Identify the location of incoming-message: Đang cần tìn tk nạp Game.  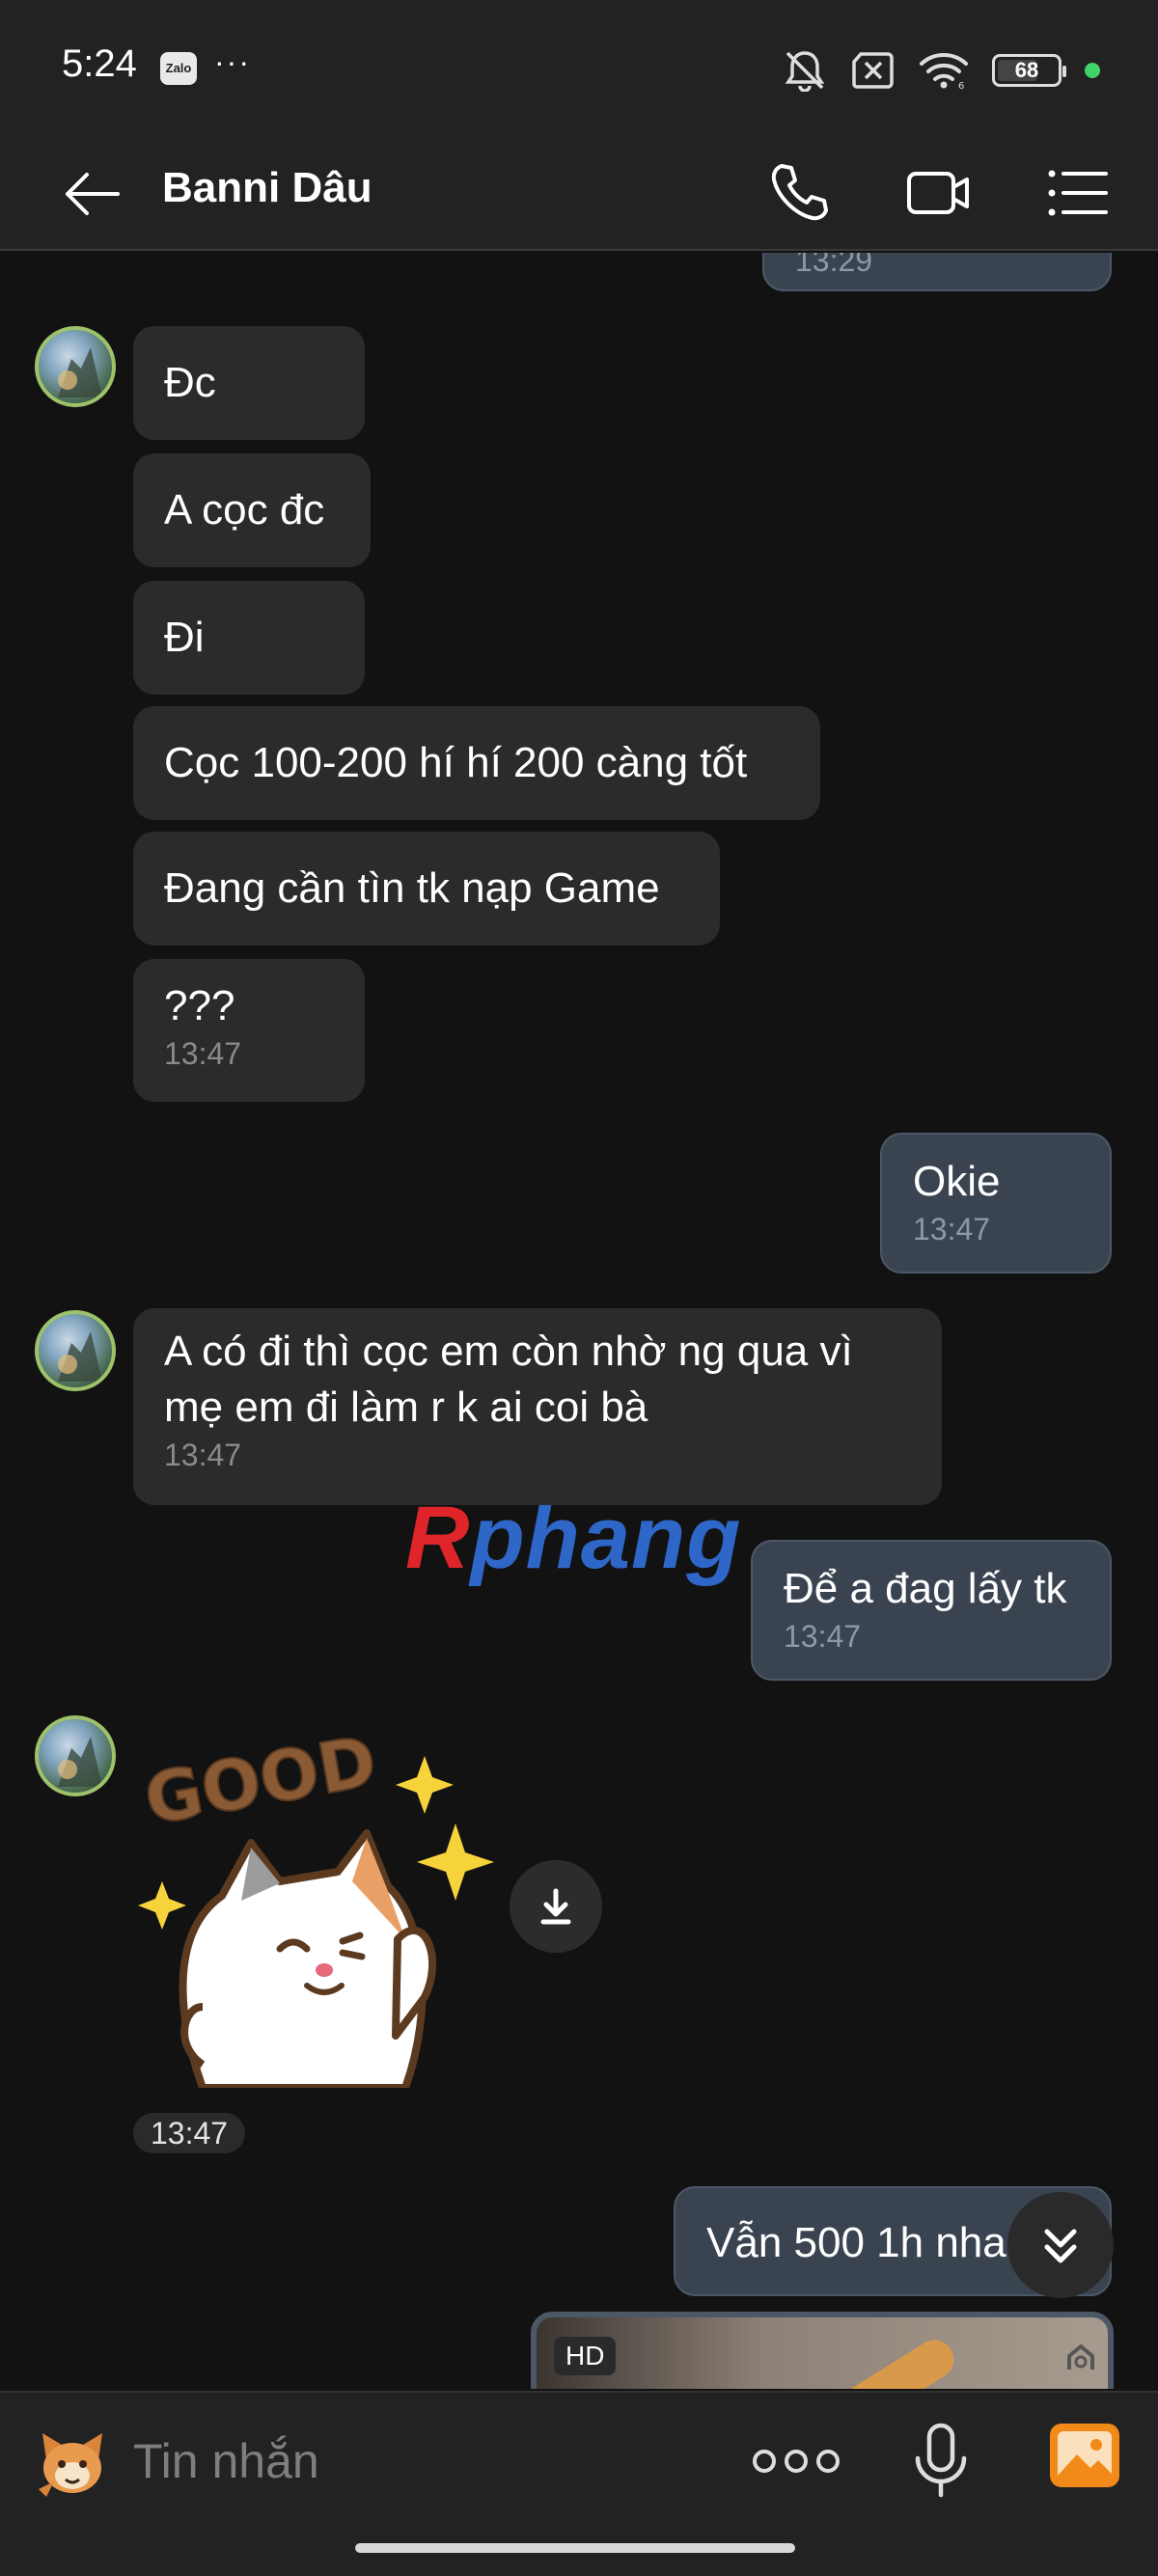
(426, 889).